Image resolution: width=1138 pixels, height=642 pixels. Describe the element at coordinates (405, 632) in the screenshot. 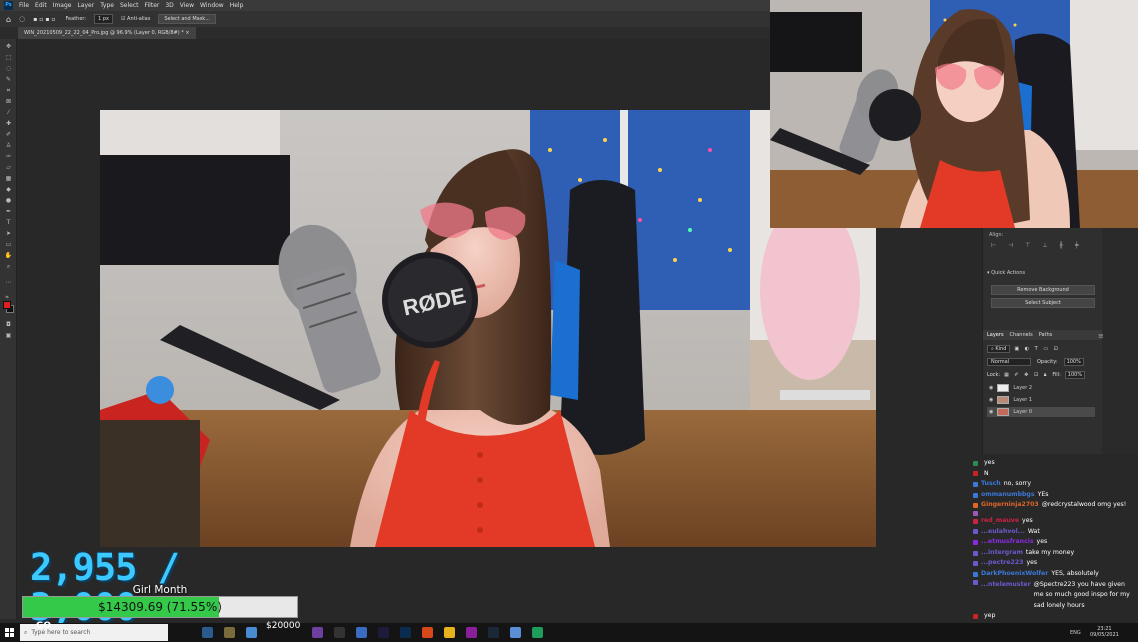

I see `photoshop-icon` at that location.